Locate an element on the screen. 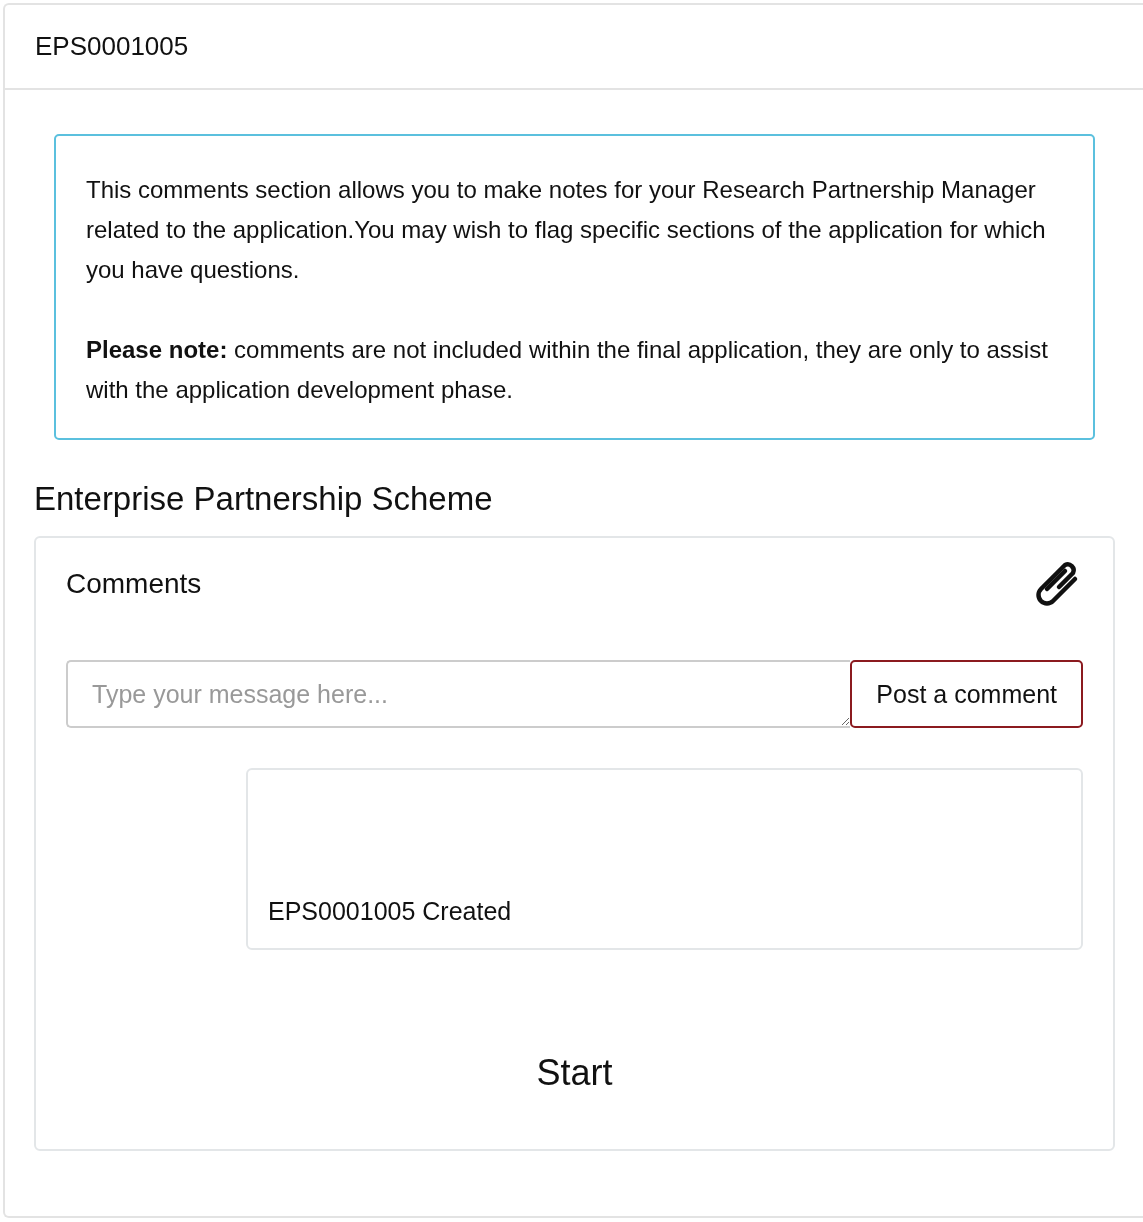  info-paragraph: This comments section allows you to make notes for your Research Partnership Manager related to the application.You may wish to flag specific sections of the application for which you have questions. is located at coordinates (566, 230).